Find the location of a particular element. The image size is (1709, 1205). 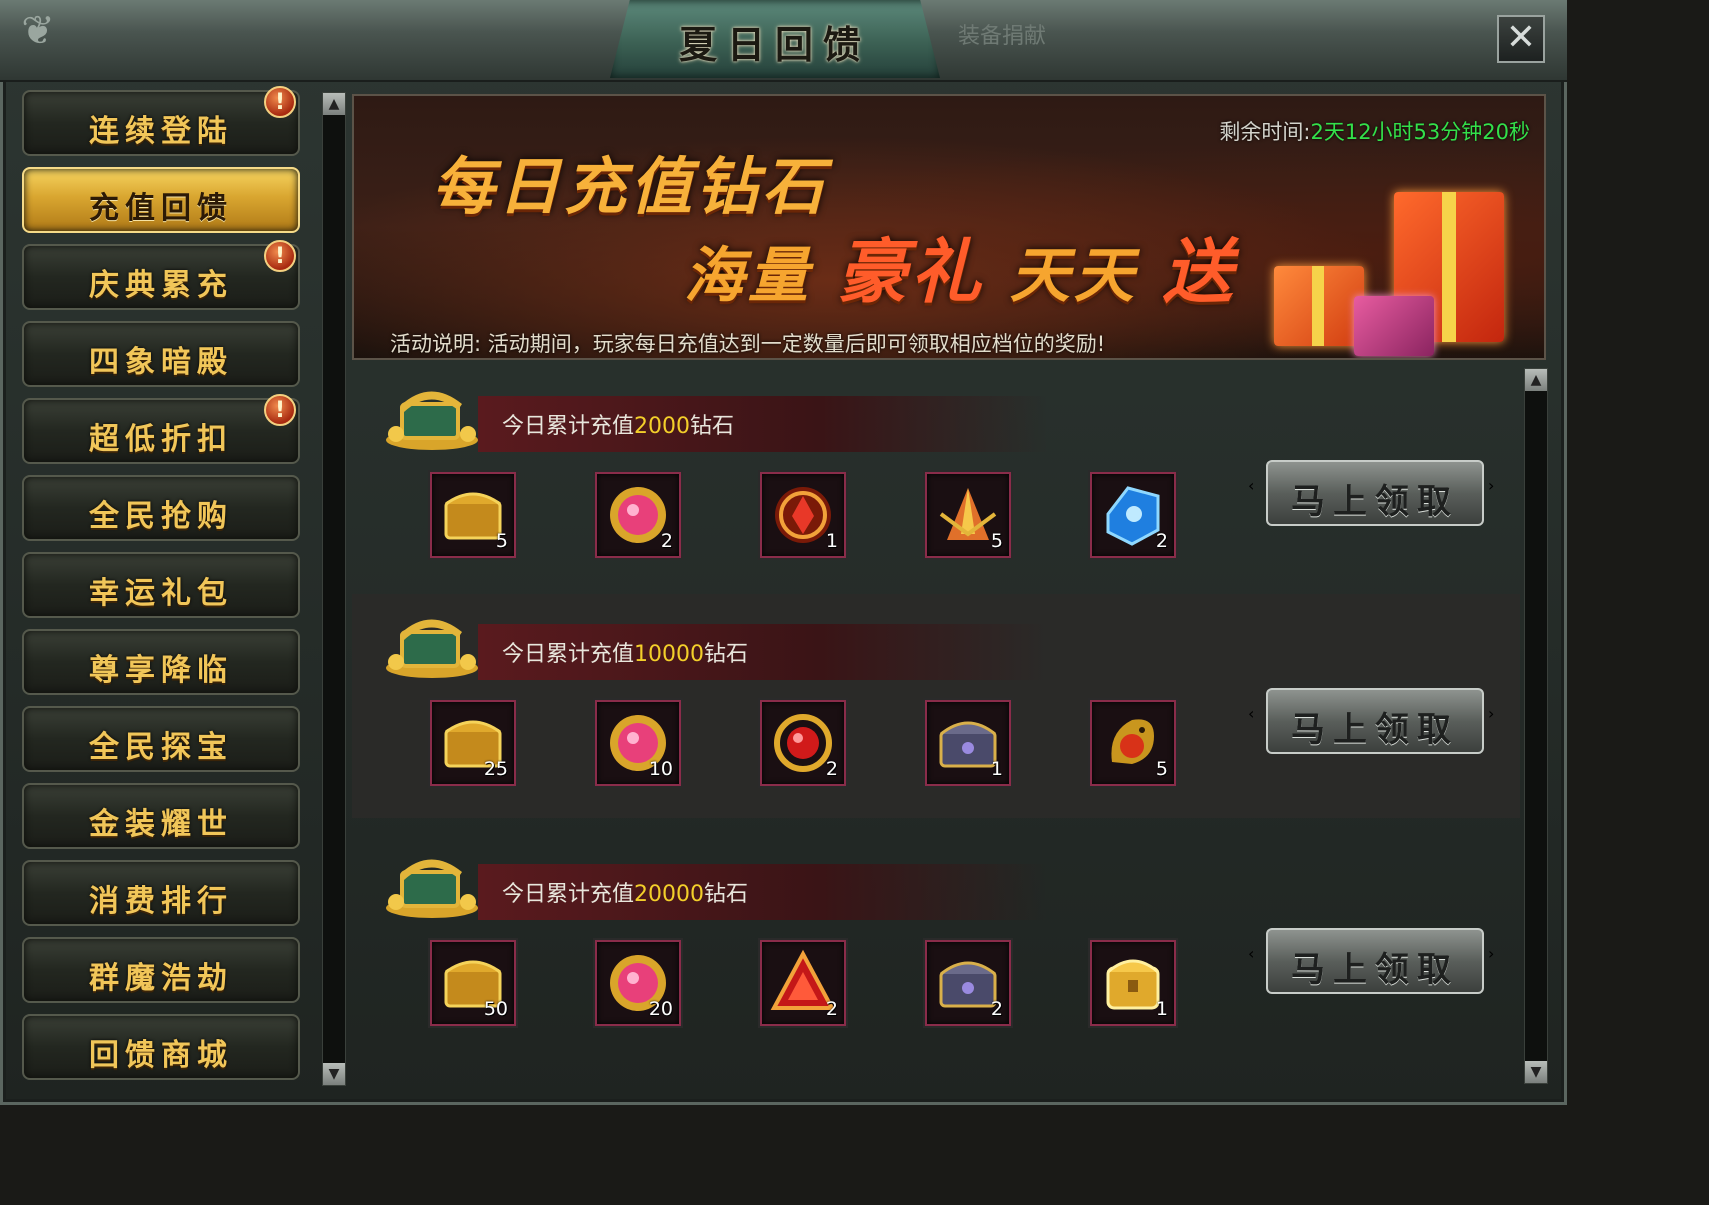

sidebar-item-demon-raid: 群魔浩劫 is located at coordinates (161, 970).